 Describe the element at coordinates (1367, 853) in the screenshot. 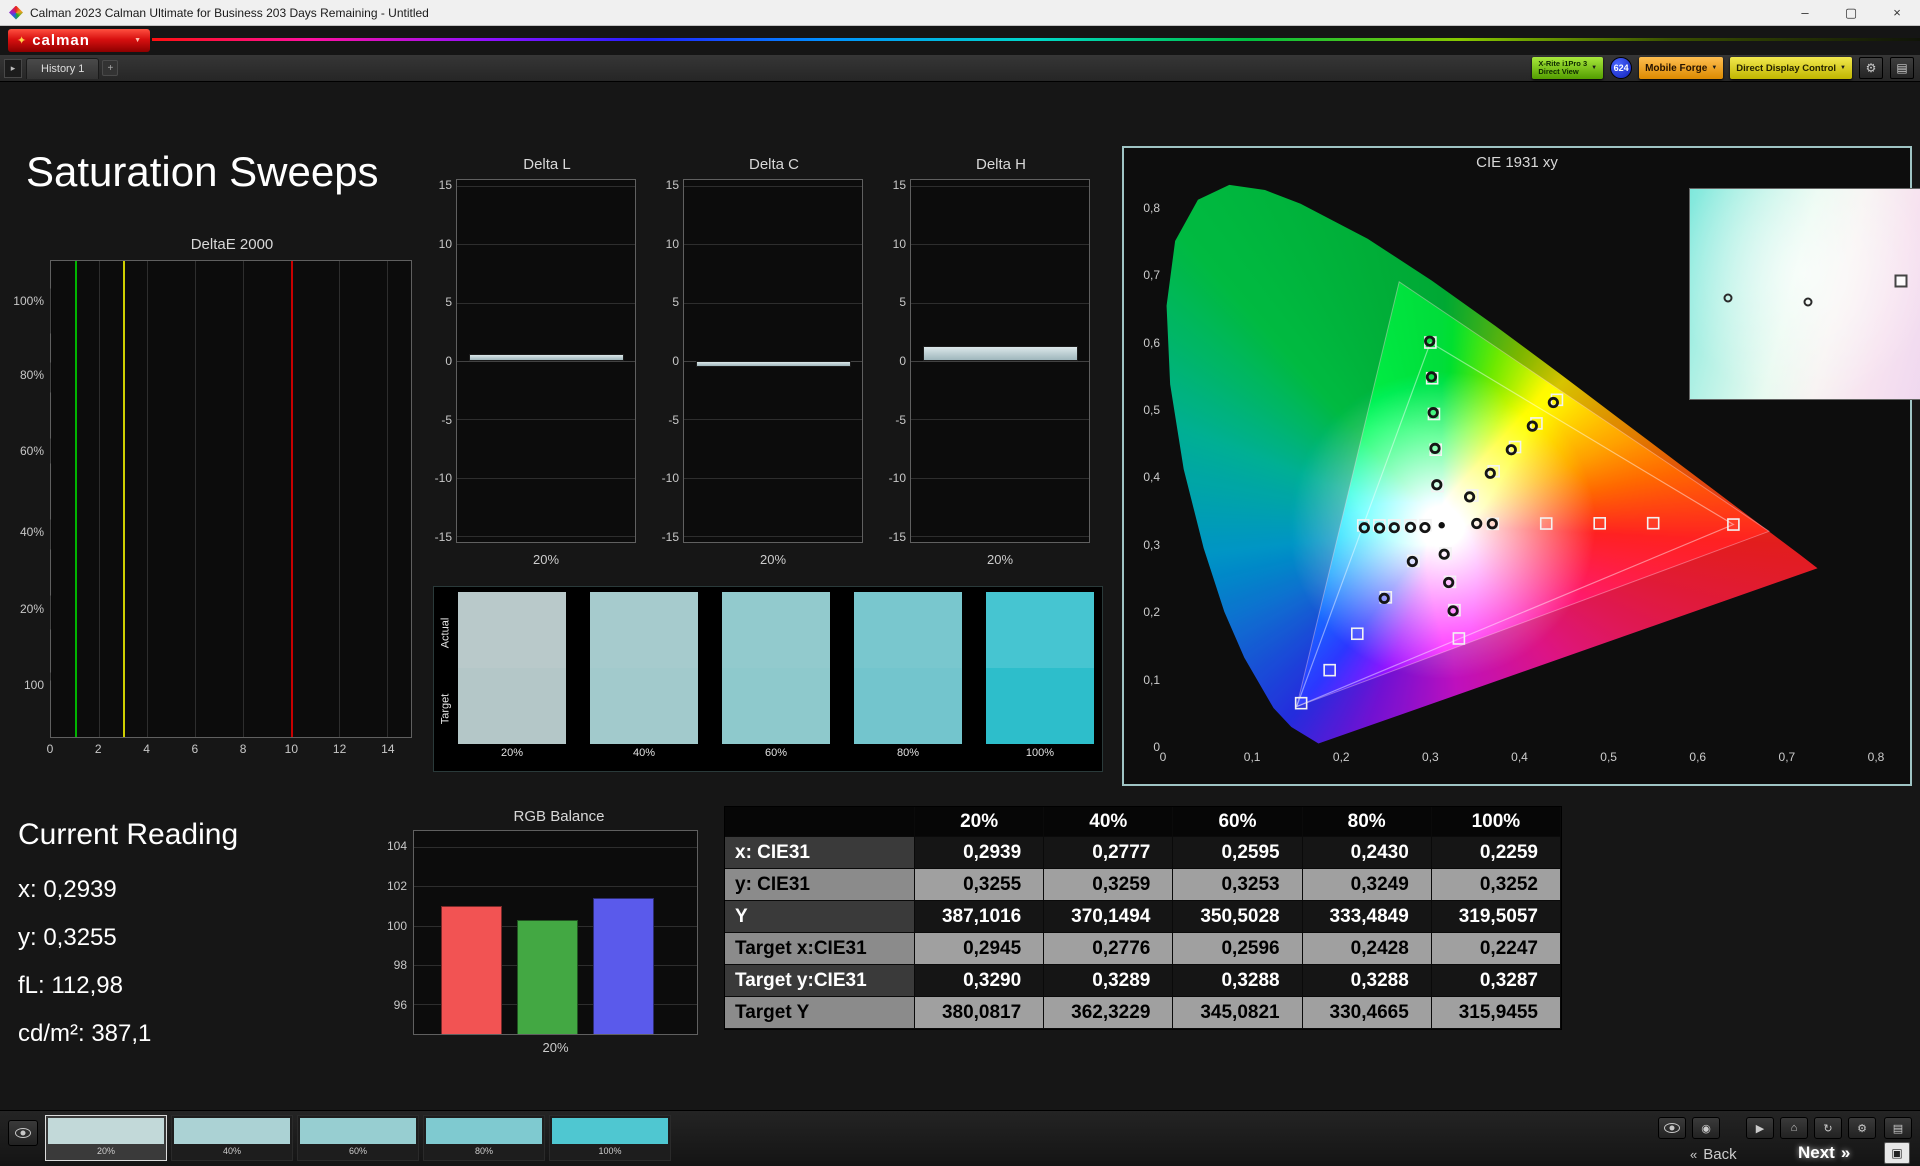

I see `table-cell: 0,2430` at that location.